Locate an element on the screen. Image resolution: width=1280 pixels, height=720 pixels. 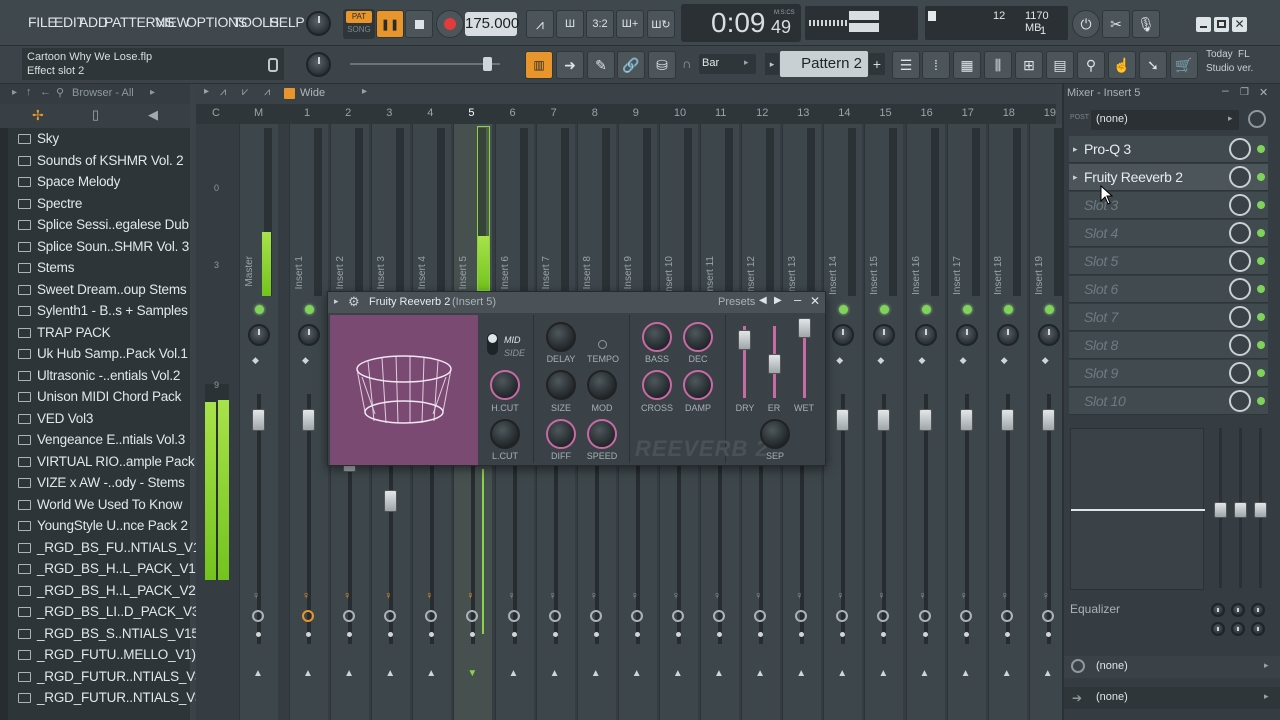
channel-rack-button: ▦ is located at coordinates (967, 65).